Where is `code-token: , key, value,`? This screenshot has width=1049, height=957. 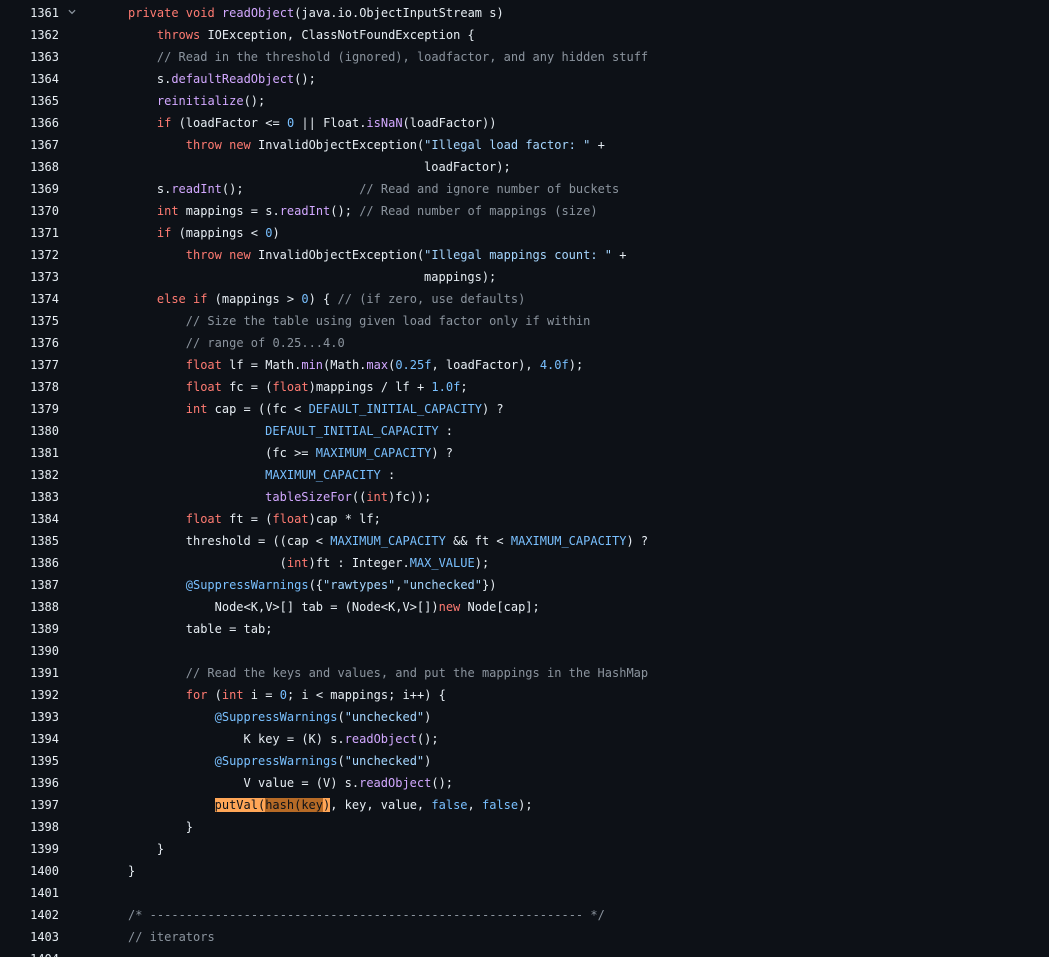
code-token: , key, value, is located at coordinates (381, 805).